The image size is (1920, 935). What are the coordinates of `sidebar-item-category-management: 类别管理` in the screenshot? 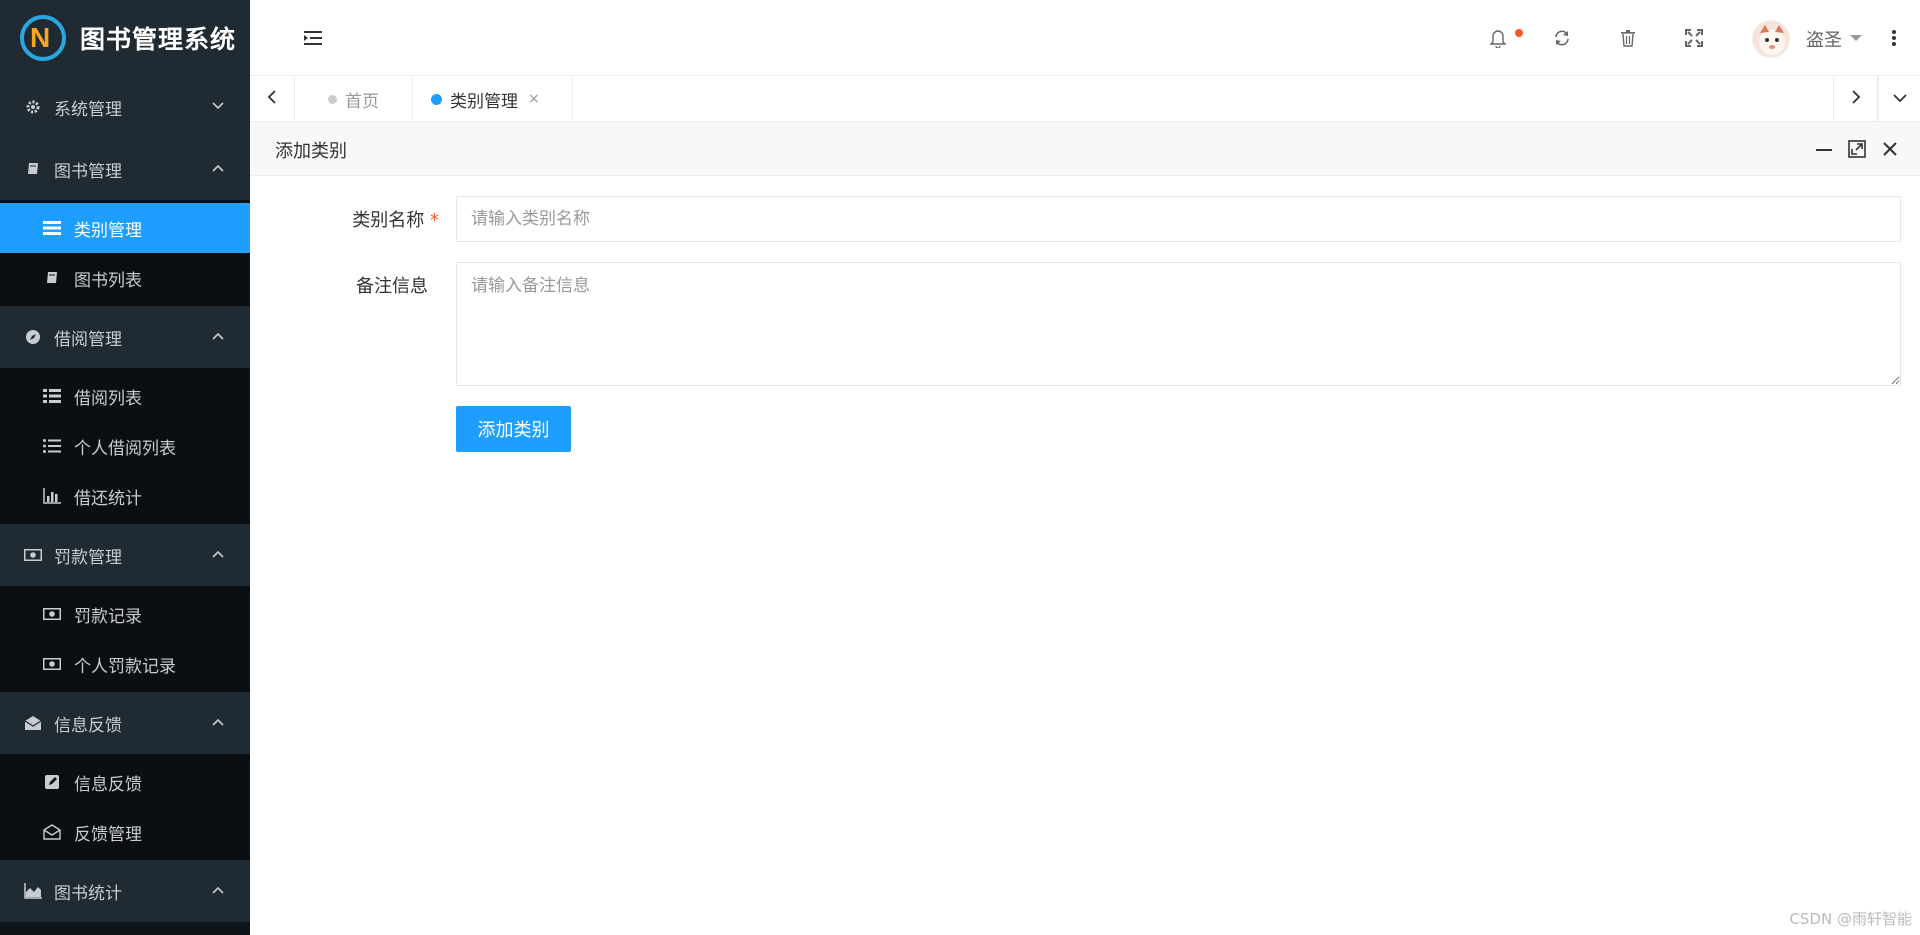 It's located at (125, 228).